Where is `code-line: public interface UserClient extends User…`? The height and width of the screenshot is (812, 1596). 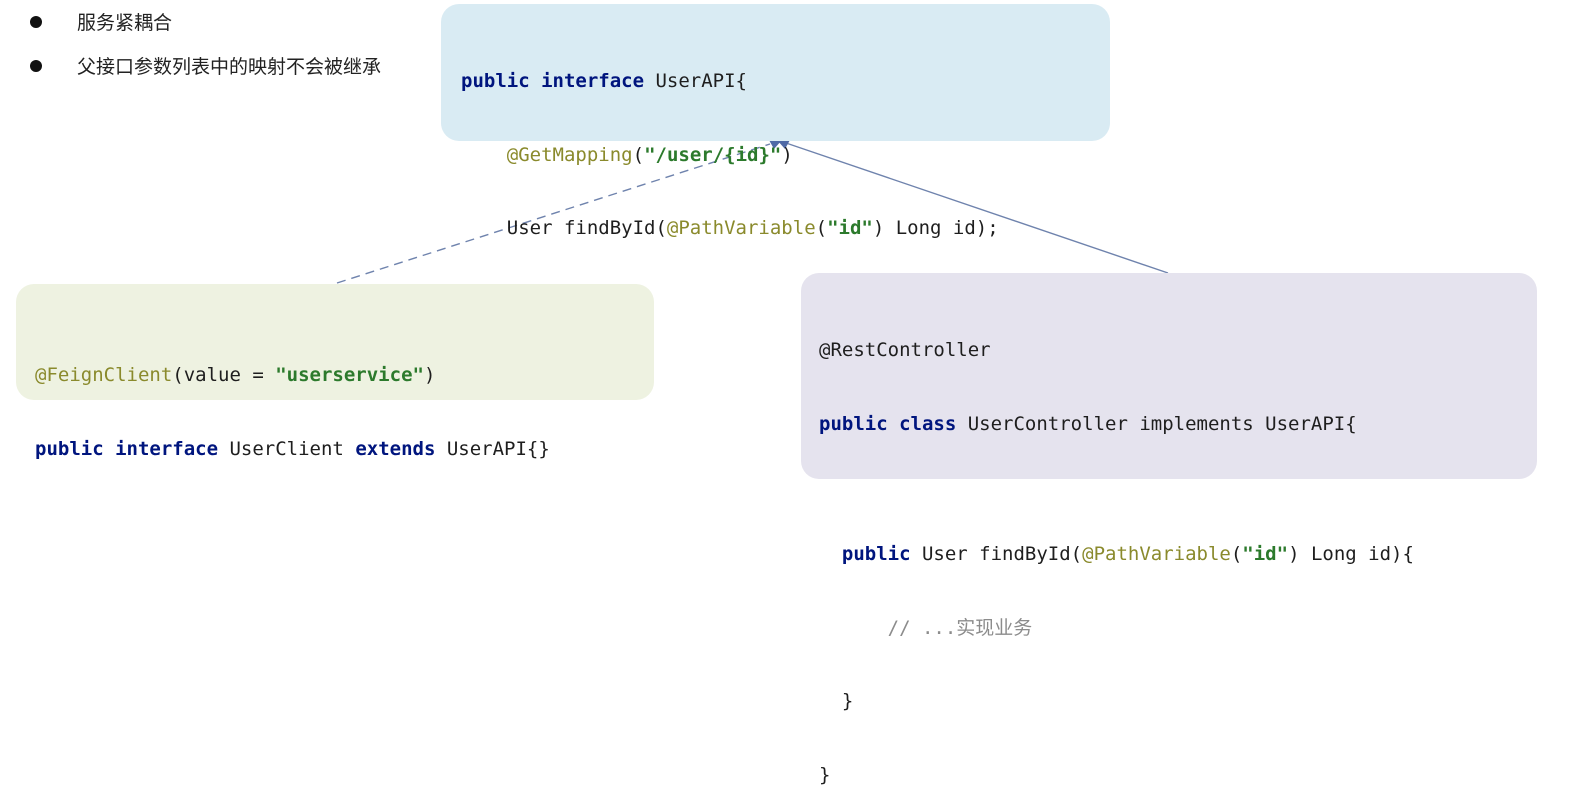 code-line: public interface UserClient extends User… is located at coordinates (292, 448).